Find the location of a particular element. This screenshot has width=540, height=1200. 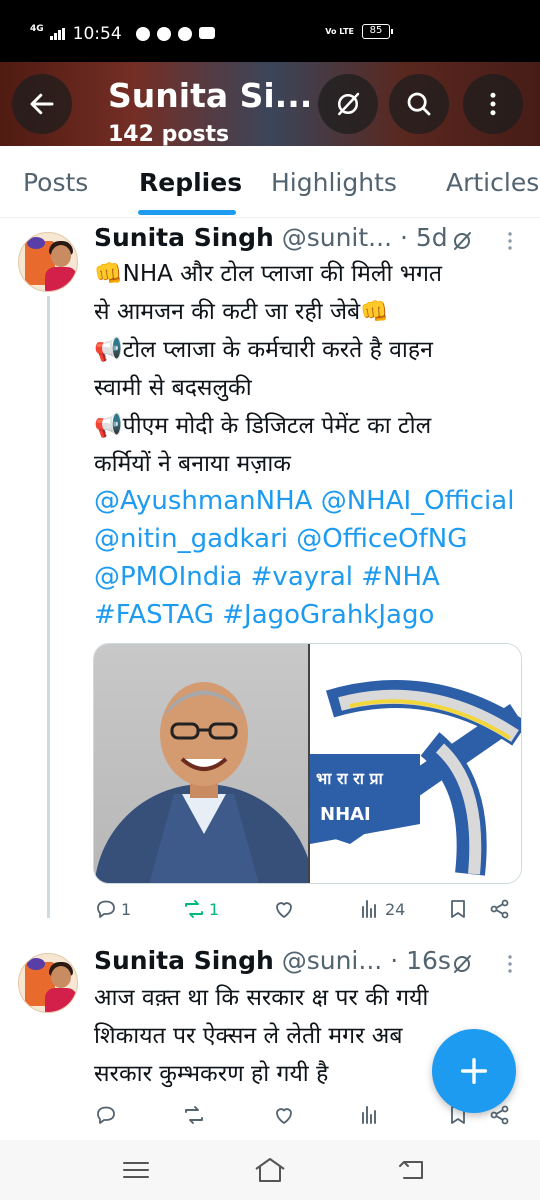

reply-count: 1 is located at coordinates (126, 909).